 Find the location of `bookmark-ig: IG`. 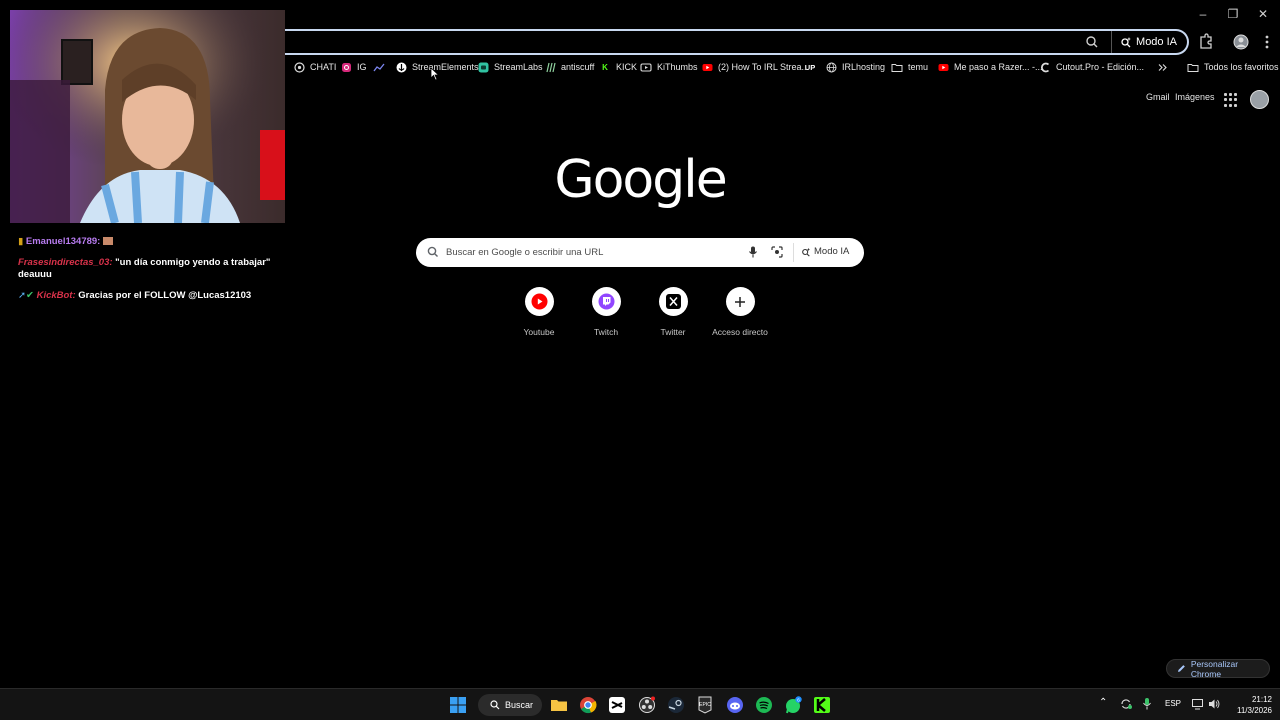

bookmark-ig: IG is located at coordinates (353, 67).